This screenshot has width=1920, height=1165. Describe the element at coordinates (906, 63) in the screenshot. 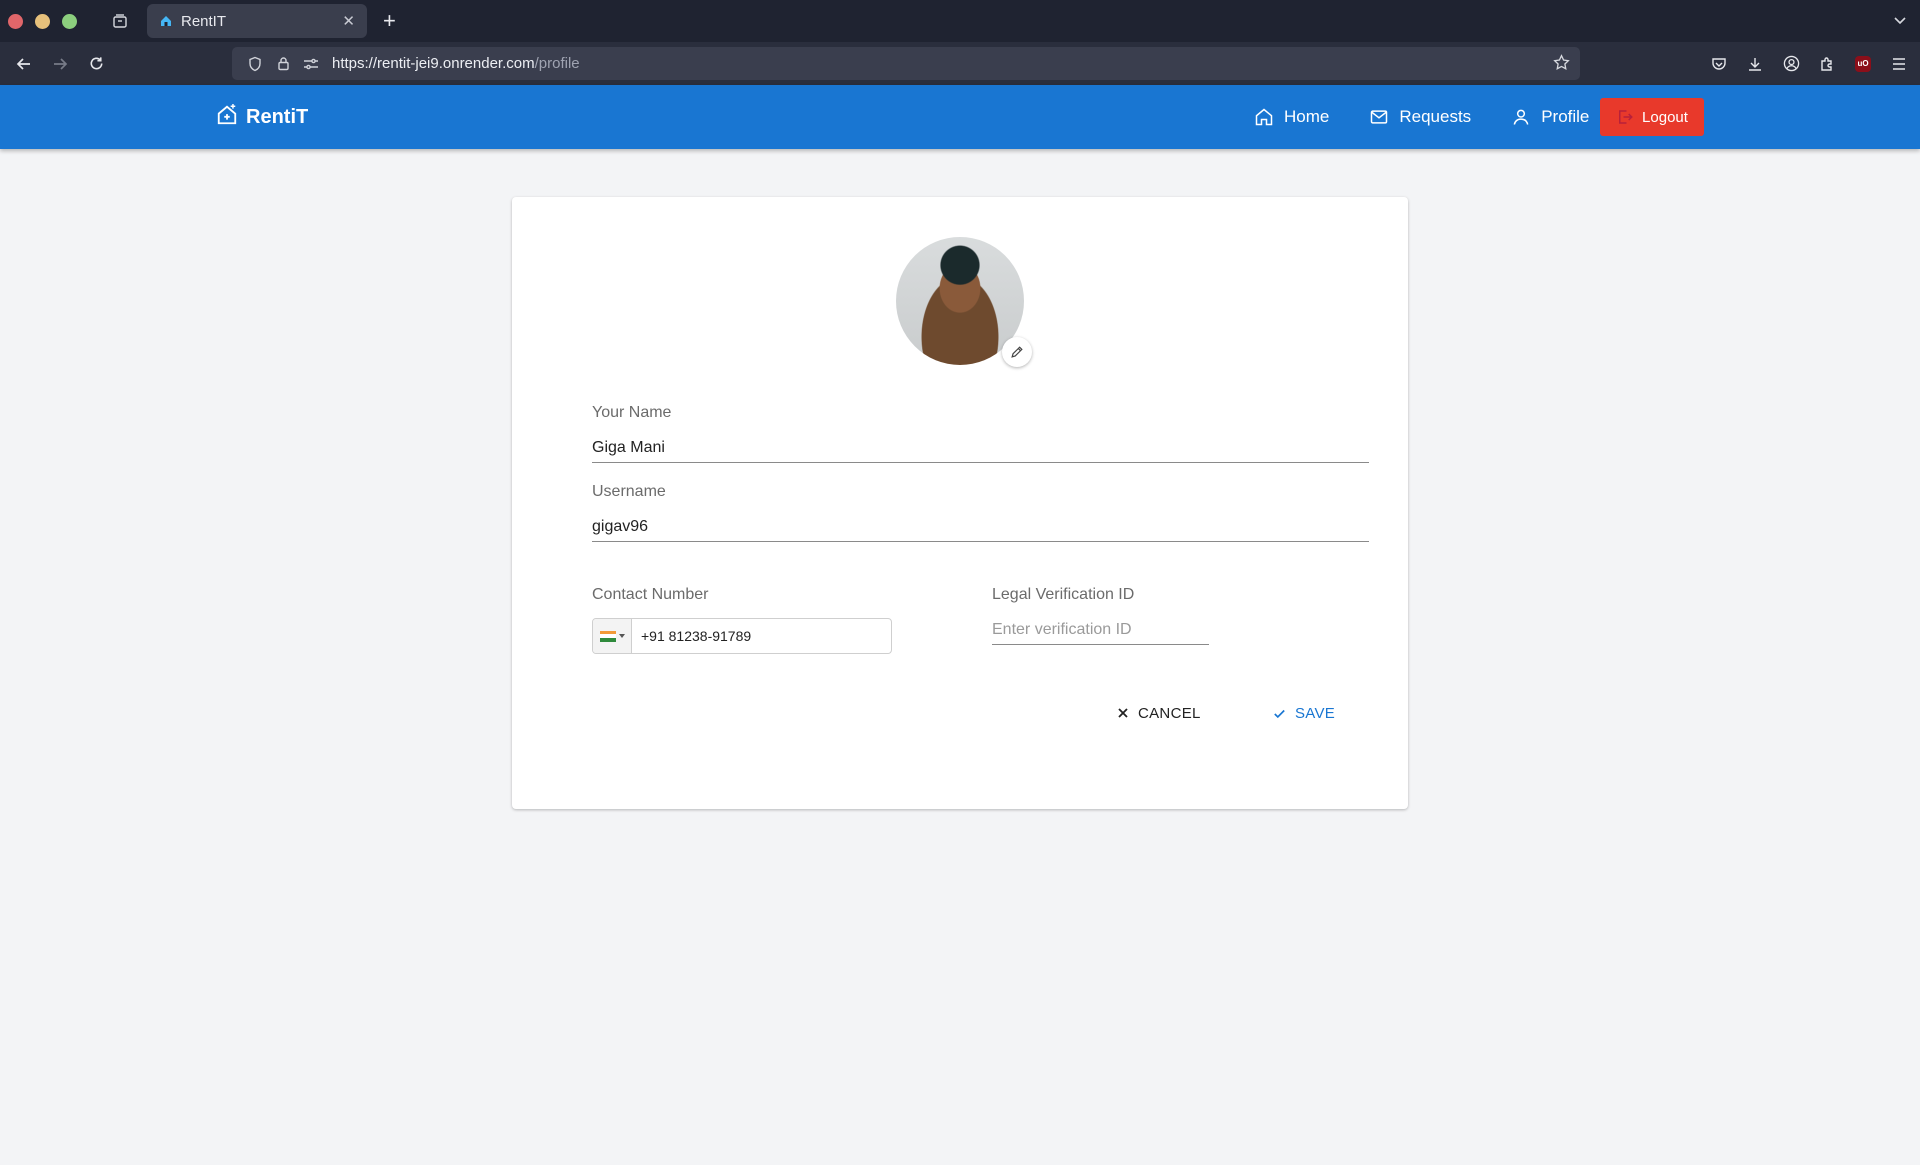

I see `address-bar: https://rentit-jei9.onrender.com/profile` at that location.